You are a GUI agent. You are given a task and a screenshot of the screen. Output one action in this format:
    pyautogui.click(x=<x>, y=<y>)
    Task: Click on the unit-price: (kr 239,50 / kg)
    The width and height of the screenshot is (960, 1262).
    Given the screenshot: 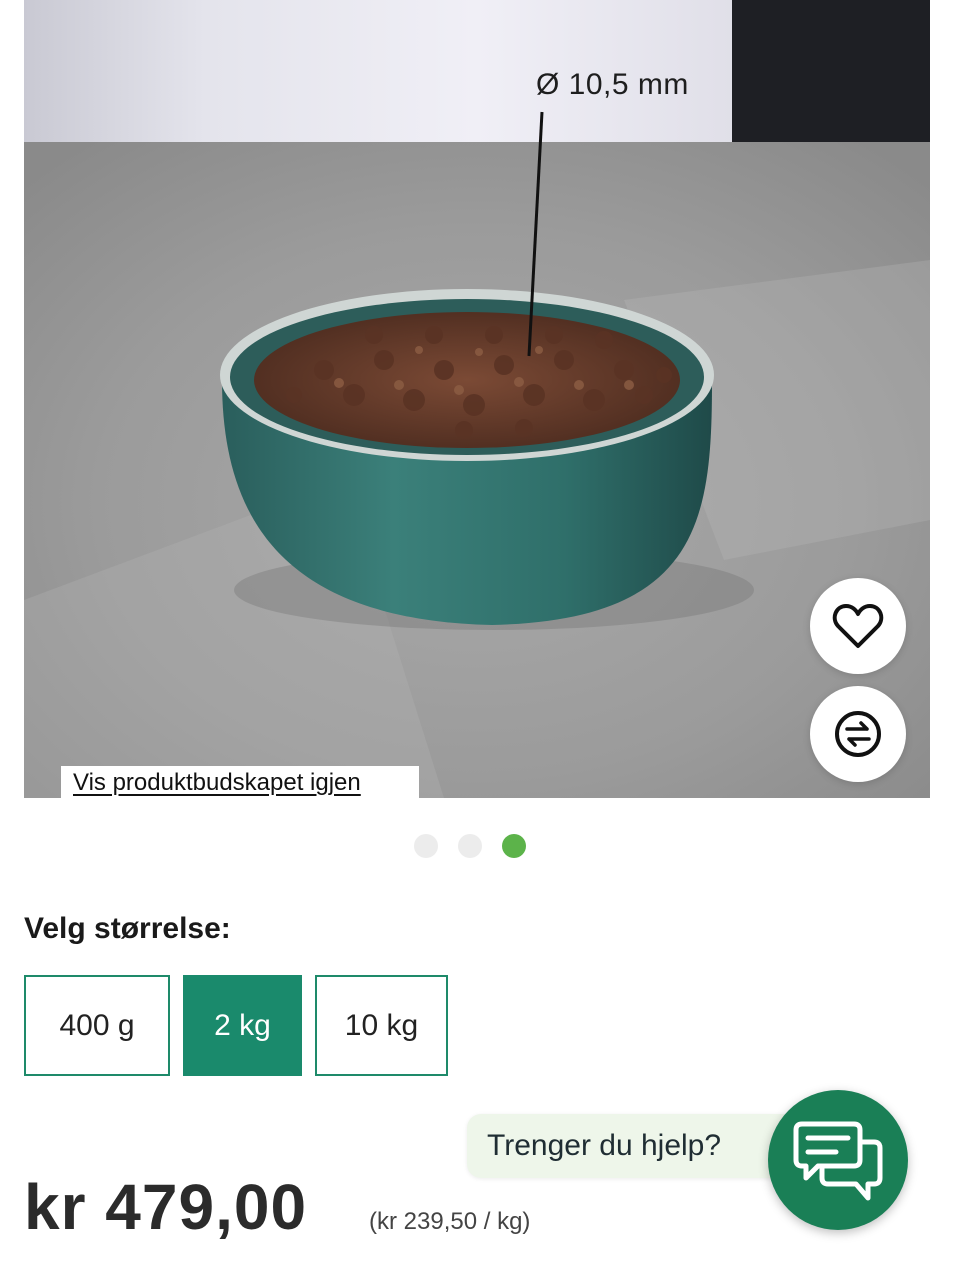 What is the action you would take?
    pyautogui.click(x=450, y=1221)
    